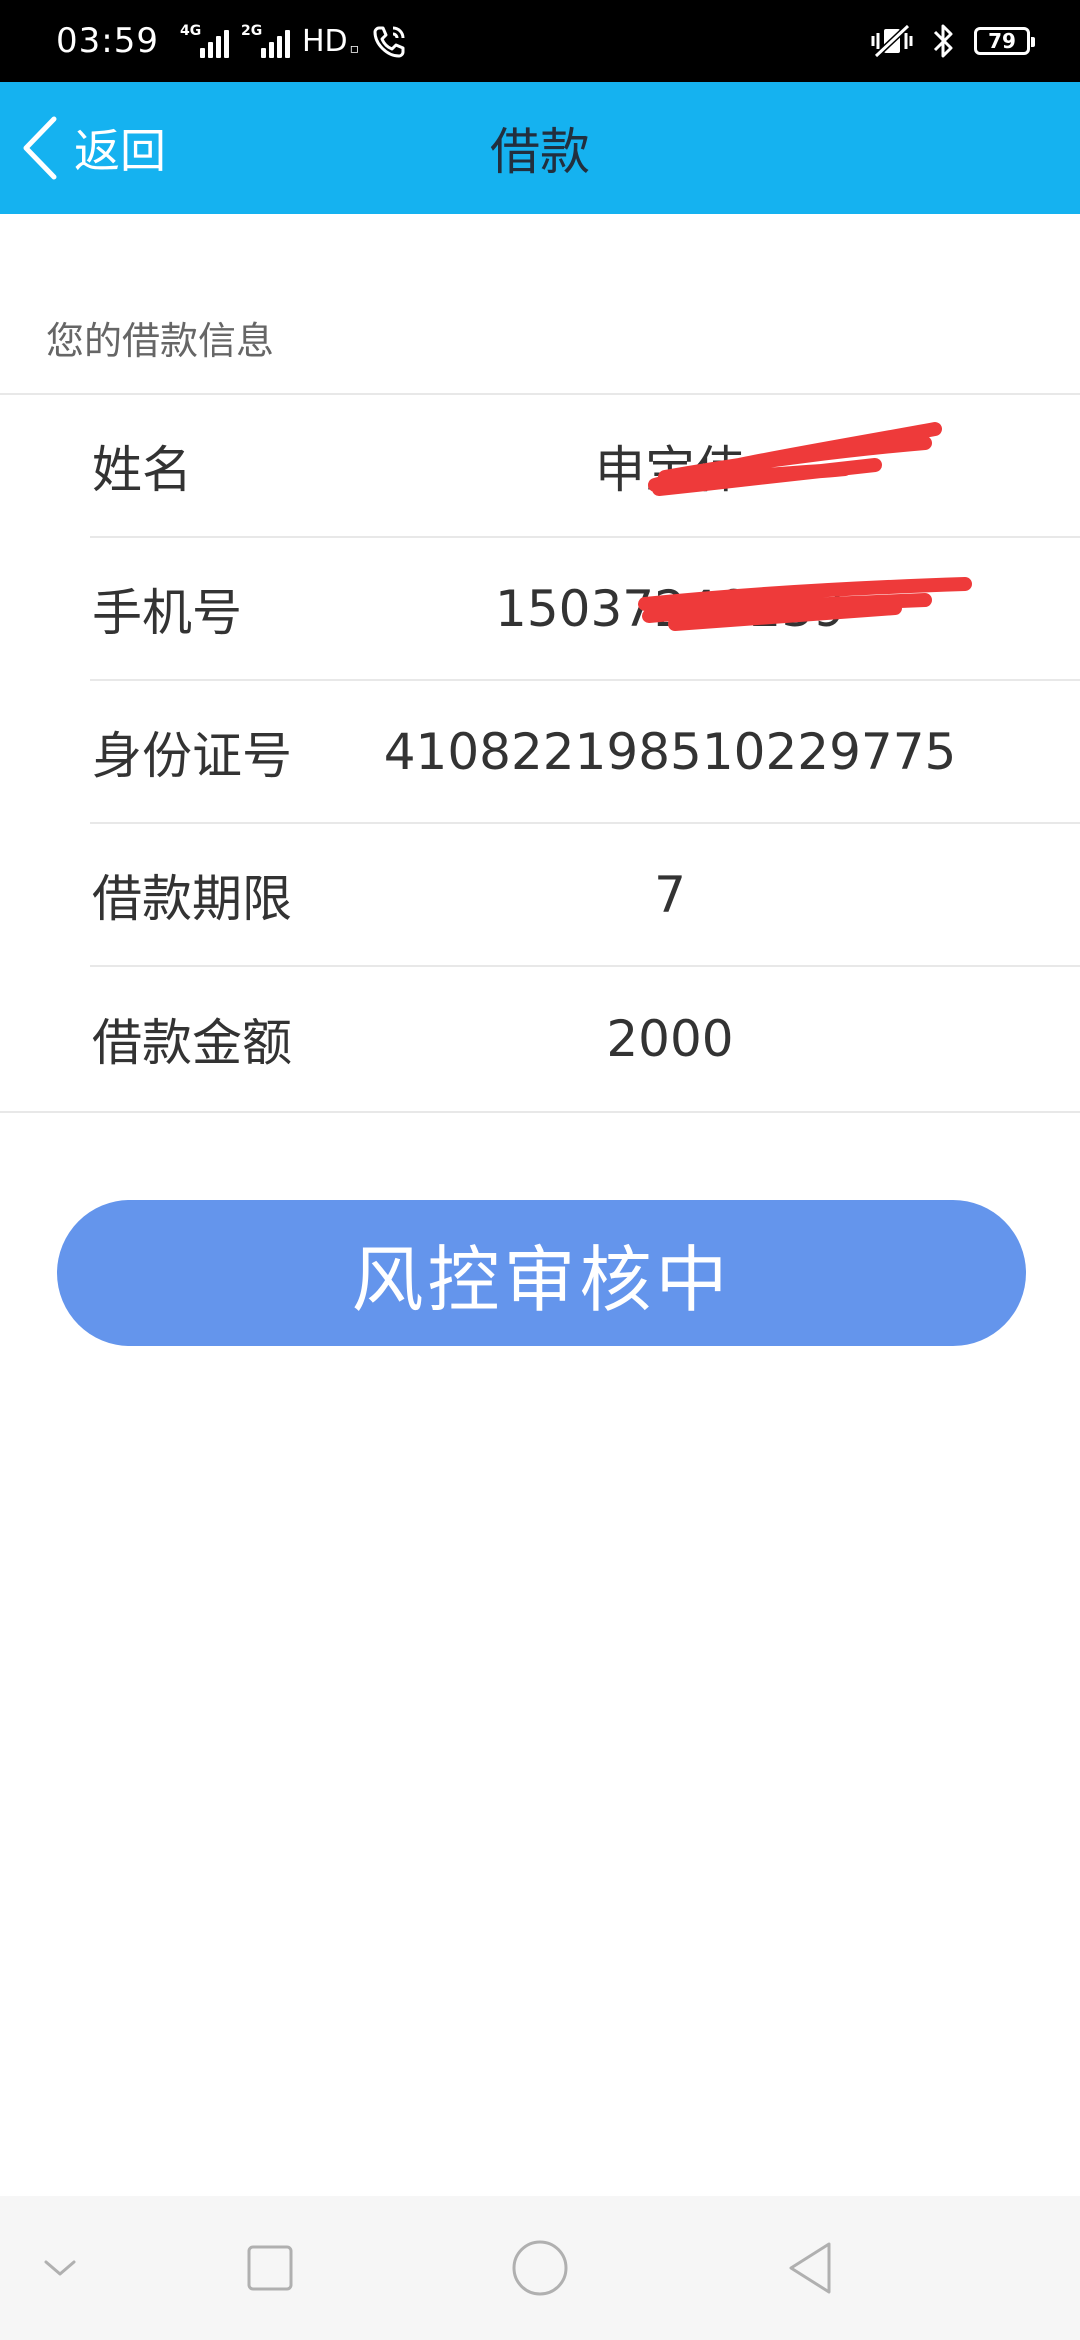 The width and height of the screenshot is (1080, 2340). What do you see at coordinates (389, 42) in the screenshot?
I see `wifi-calling-icon` at bounding box center [389, 42].